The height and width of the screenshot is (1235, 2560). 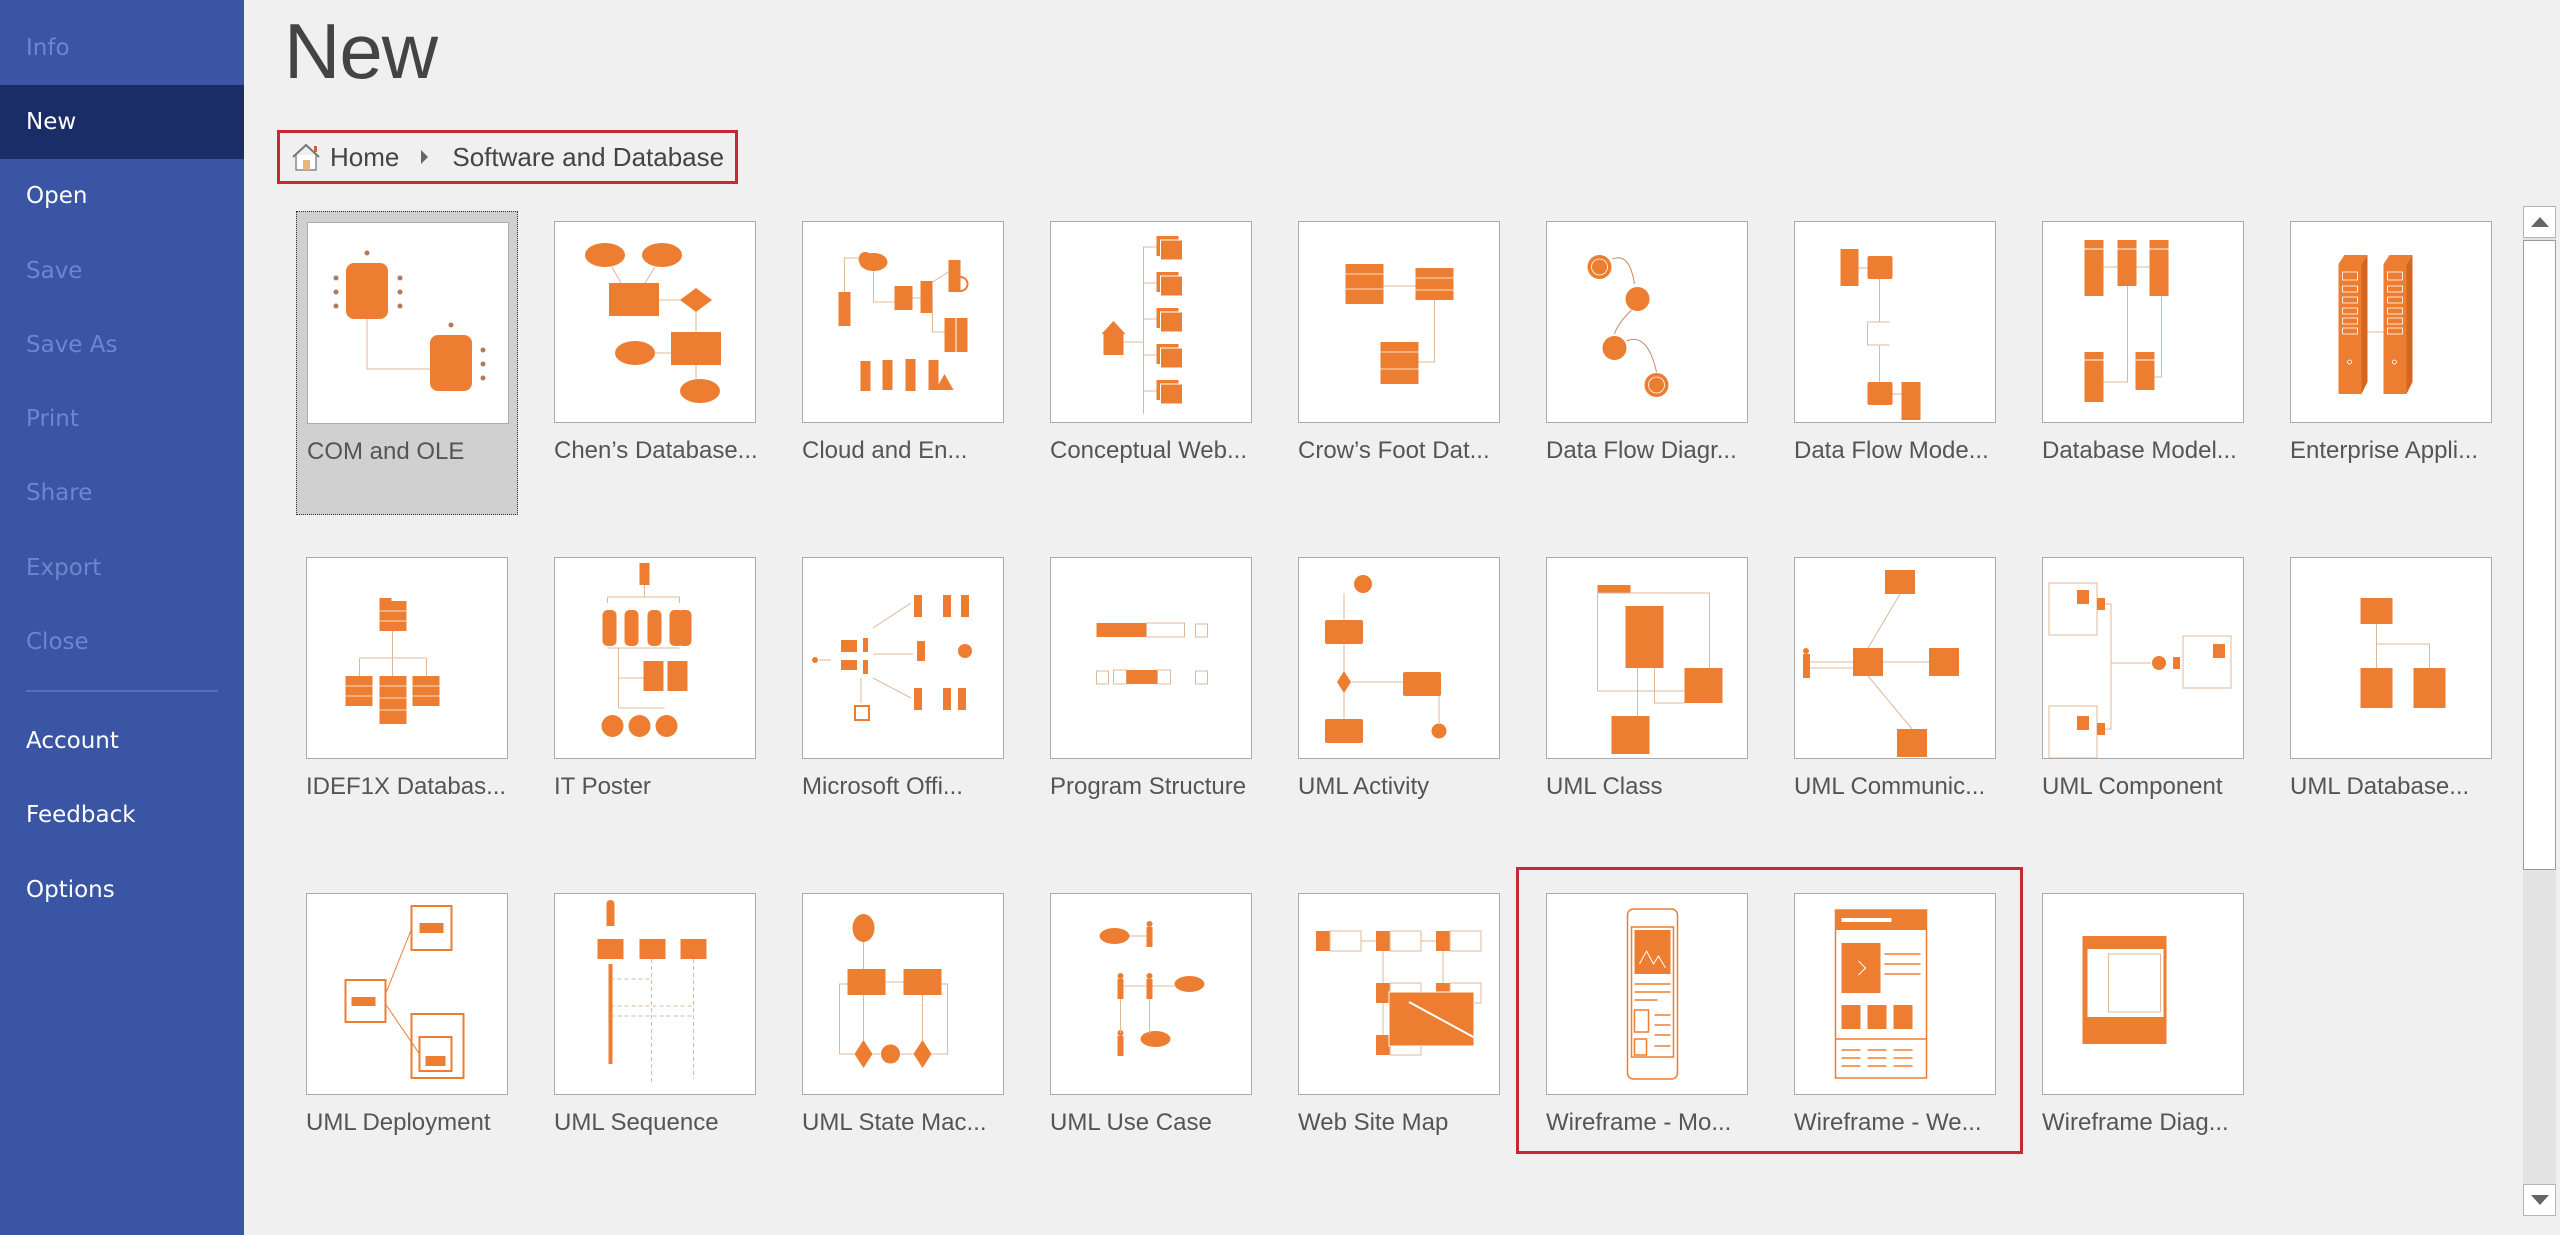 I want to click on sidebar-divider, so click(x=122, y=691).